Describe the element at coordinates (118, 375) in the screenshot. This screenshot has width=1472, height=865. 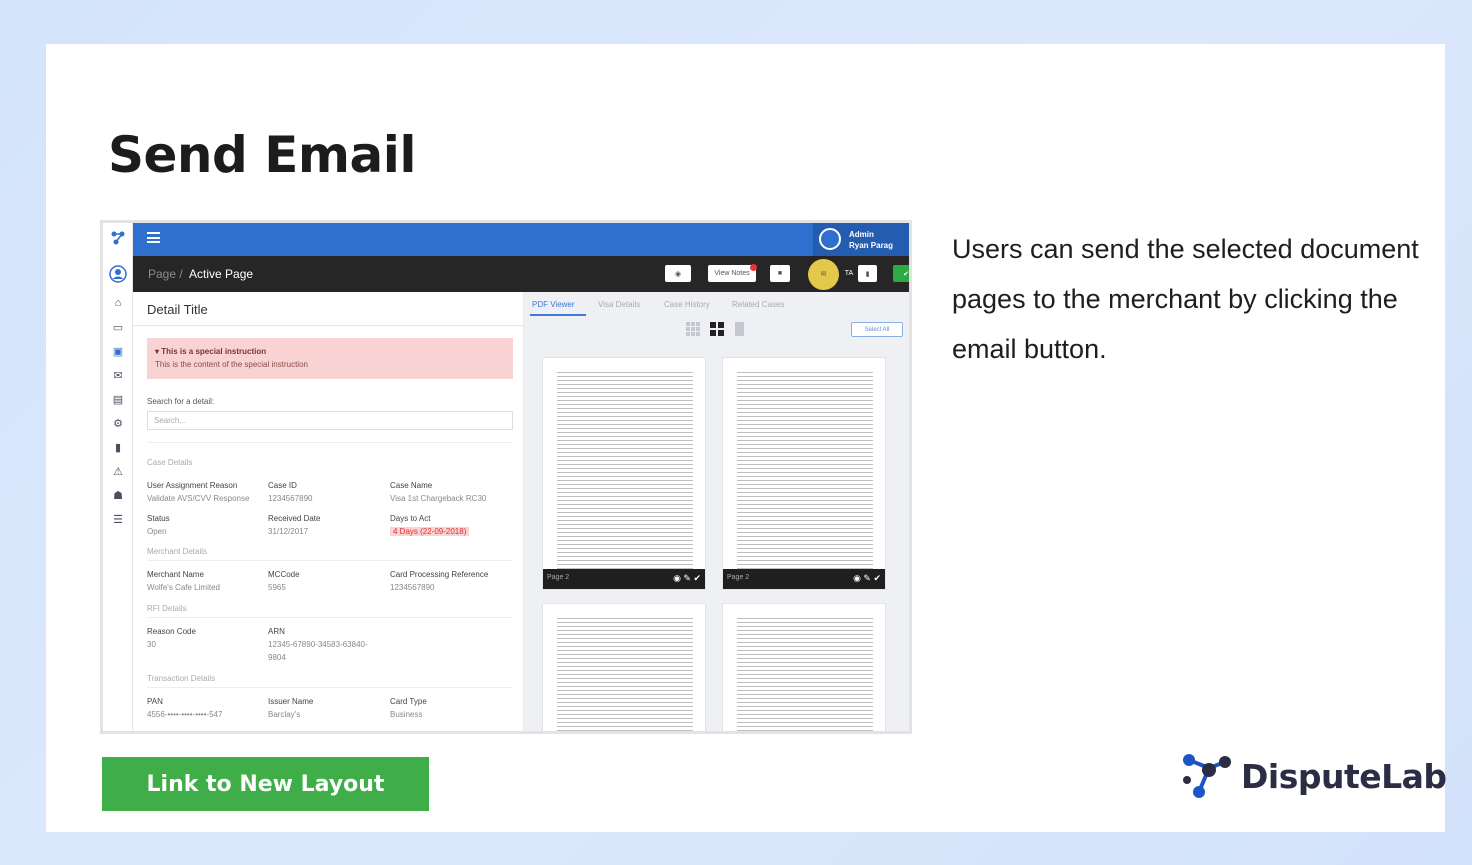
I see `mail-icon: ✉` at that location.